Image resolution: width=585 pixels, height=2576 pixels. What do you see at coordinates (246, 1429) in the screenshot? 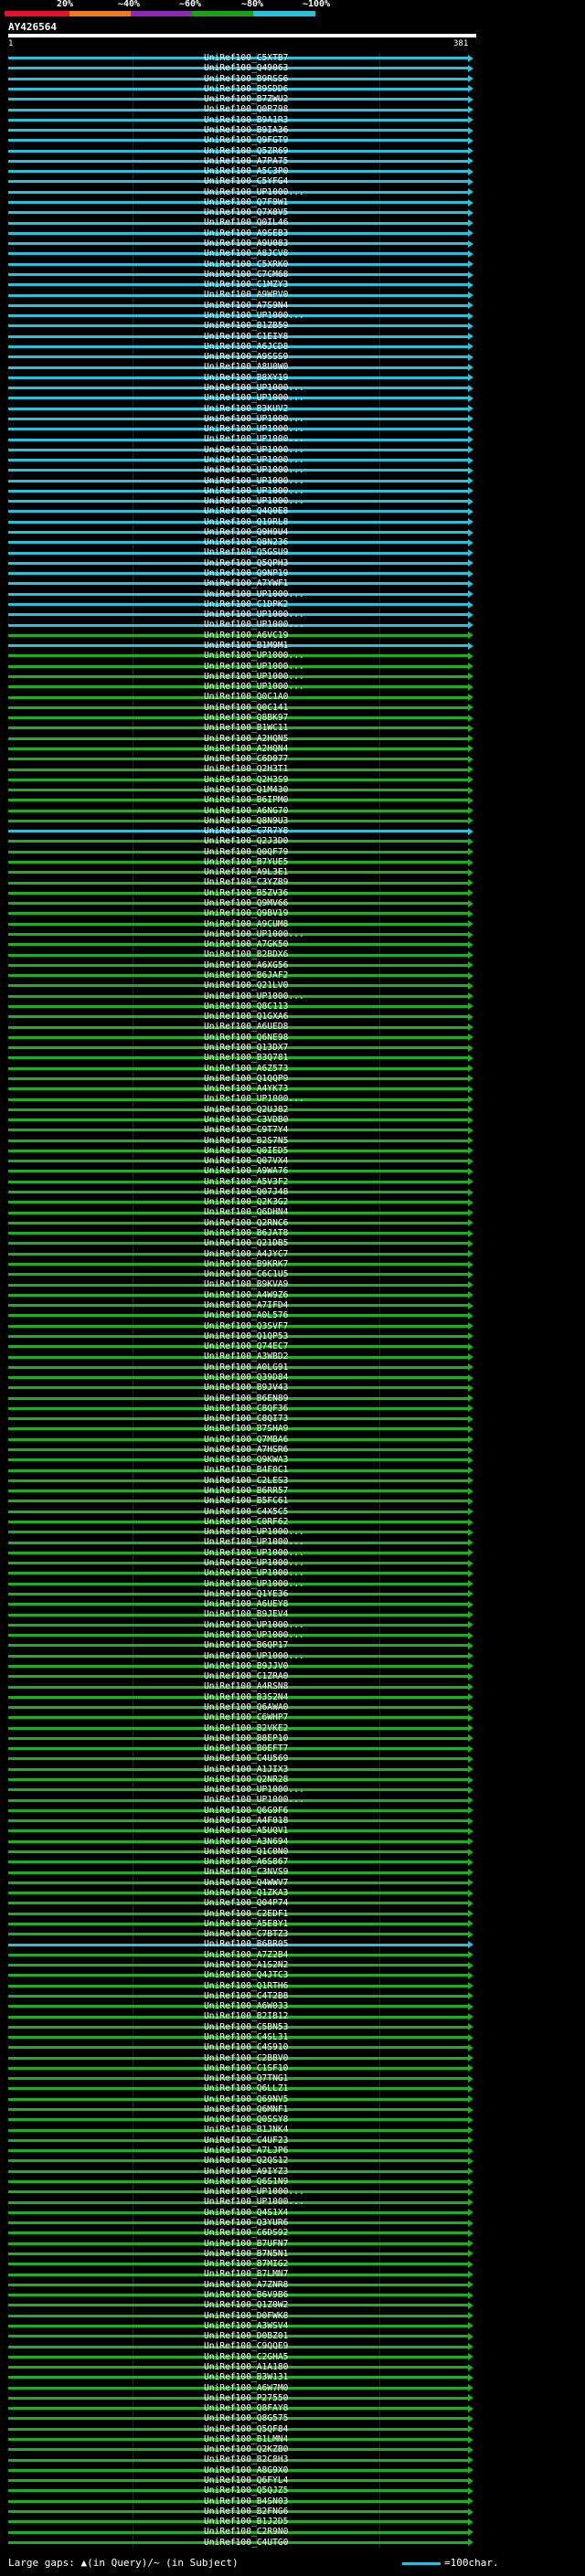
I see `hit-label: UniRef100_B7SHA9` at bounding box center [246, 1429].